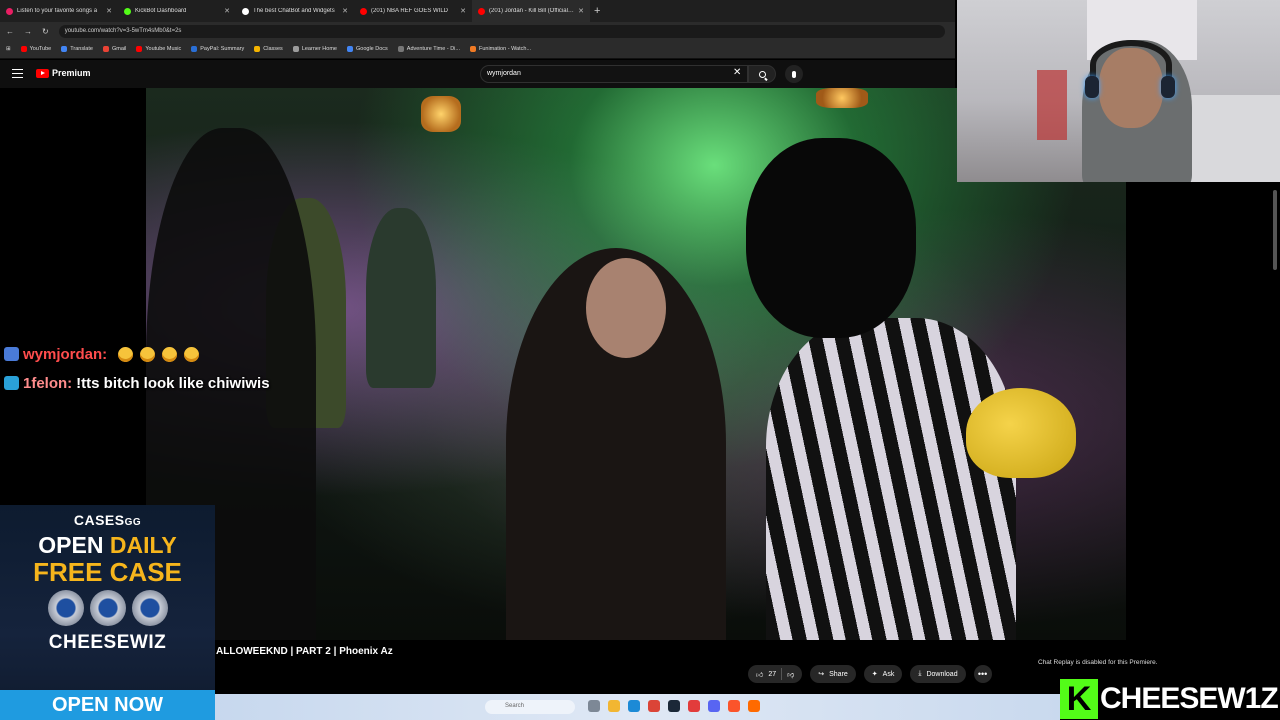 The image size is (1280, 720). What do you see at coordinates (674, 706) in the screenshot?
I see `steam-icon` at bounding box center [674, 706].